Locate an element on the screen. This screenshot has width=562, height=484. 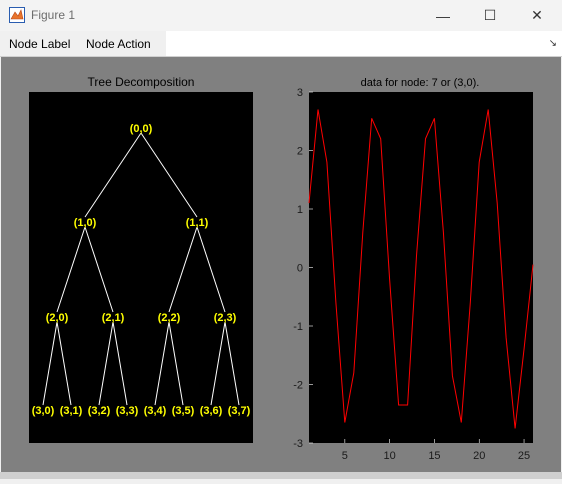
tree-node-label: (1,0) is located at coordinates (85, 223).